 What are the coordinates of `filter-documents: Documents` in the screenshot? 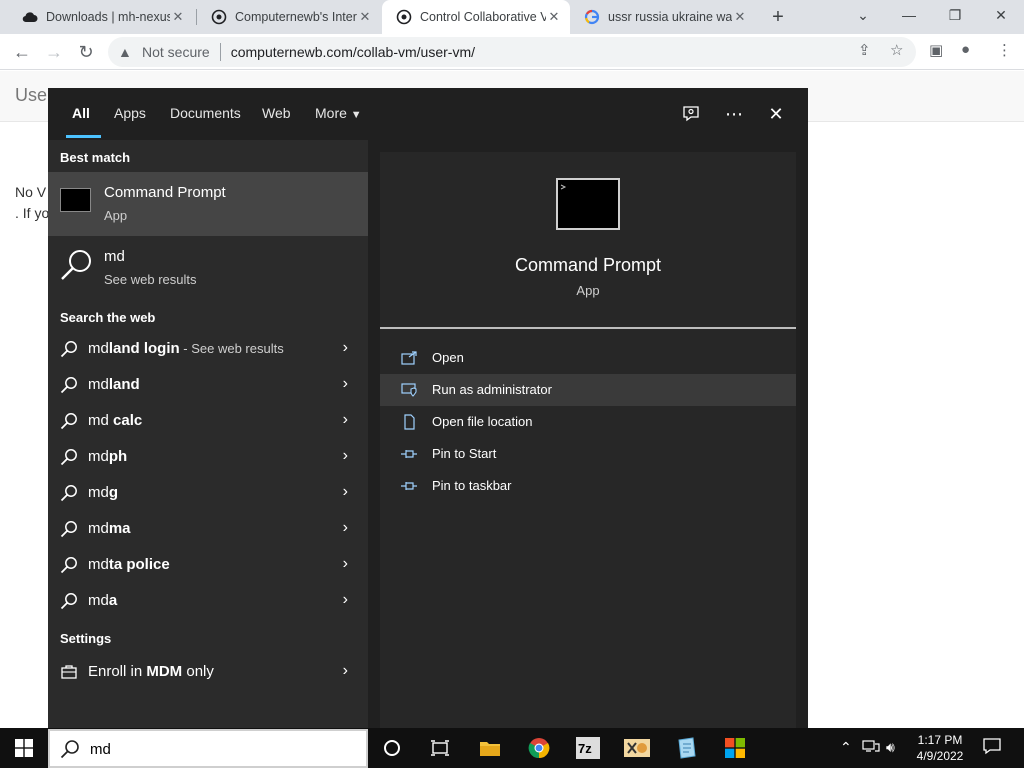 It's located at (205, 113).